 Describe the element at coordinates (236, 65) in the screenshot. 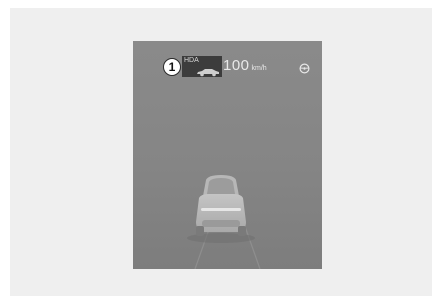

I see `speed-value: 100` at that location.